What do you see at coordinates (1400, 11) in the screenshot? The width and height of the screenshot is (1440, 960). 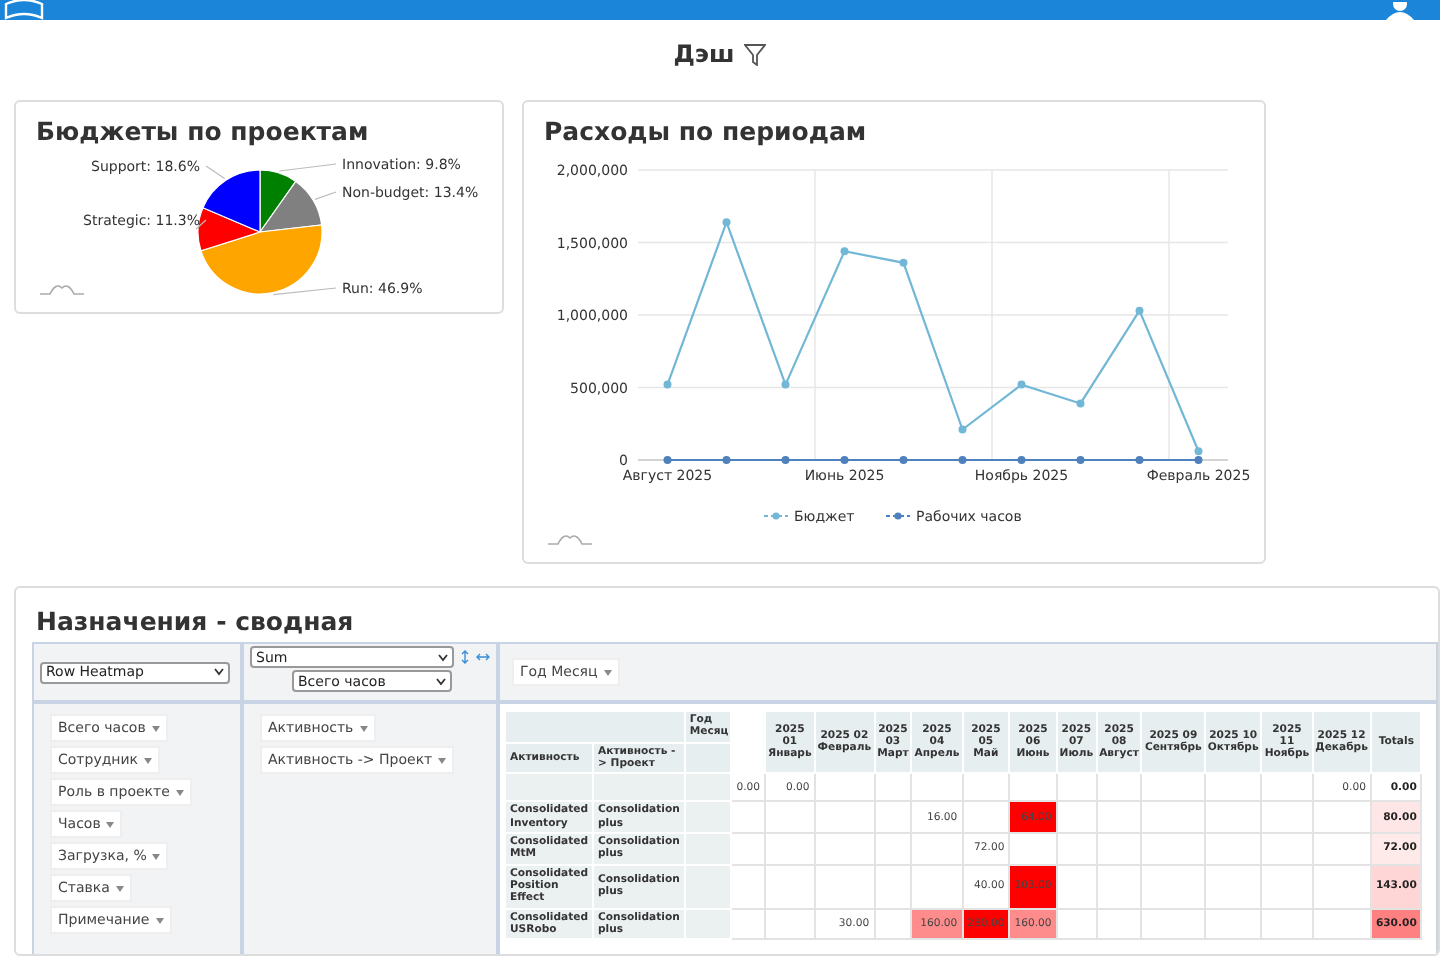 I see `user-icon` at bounding box center [1400, 11].